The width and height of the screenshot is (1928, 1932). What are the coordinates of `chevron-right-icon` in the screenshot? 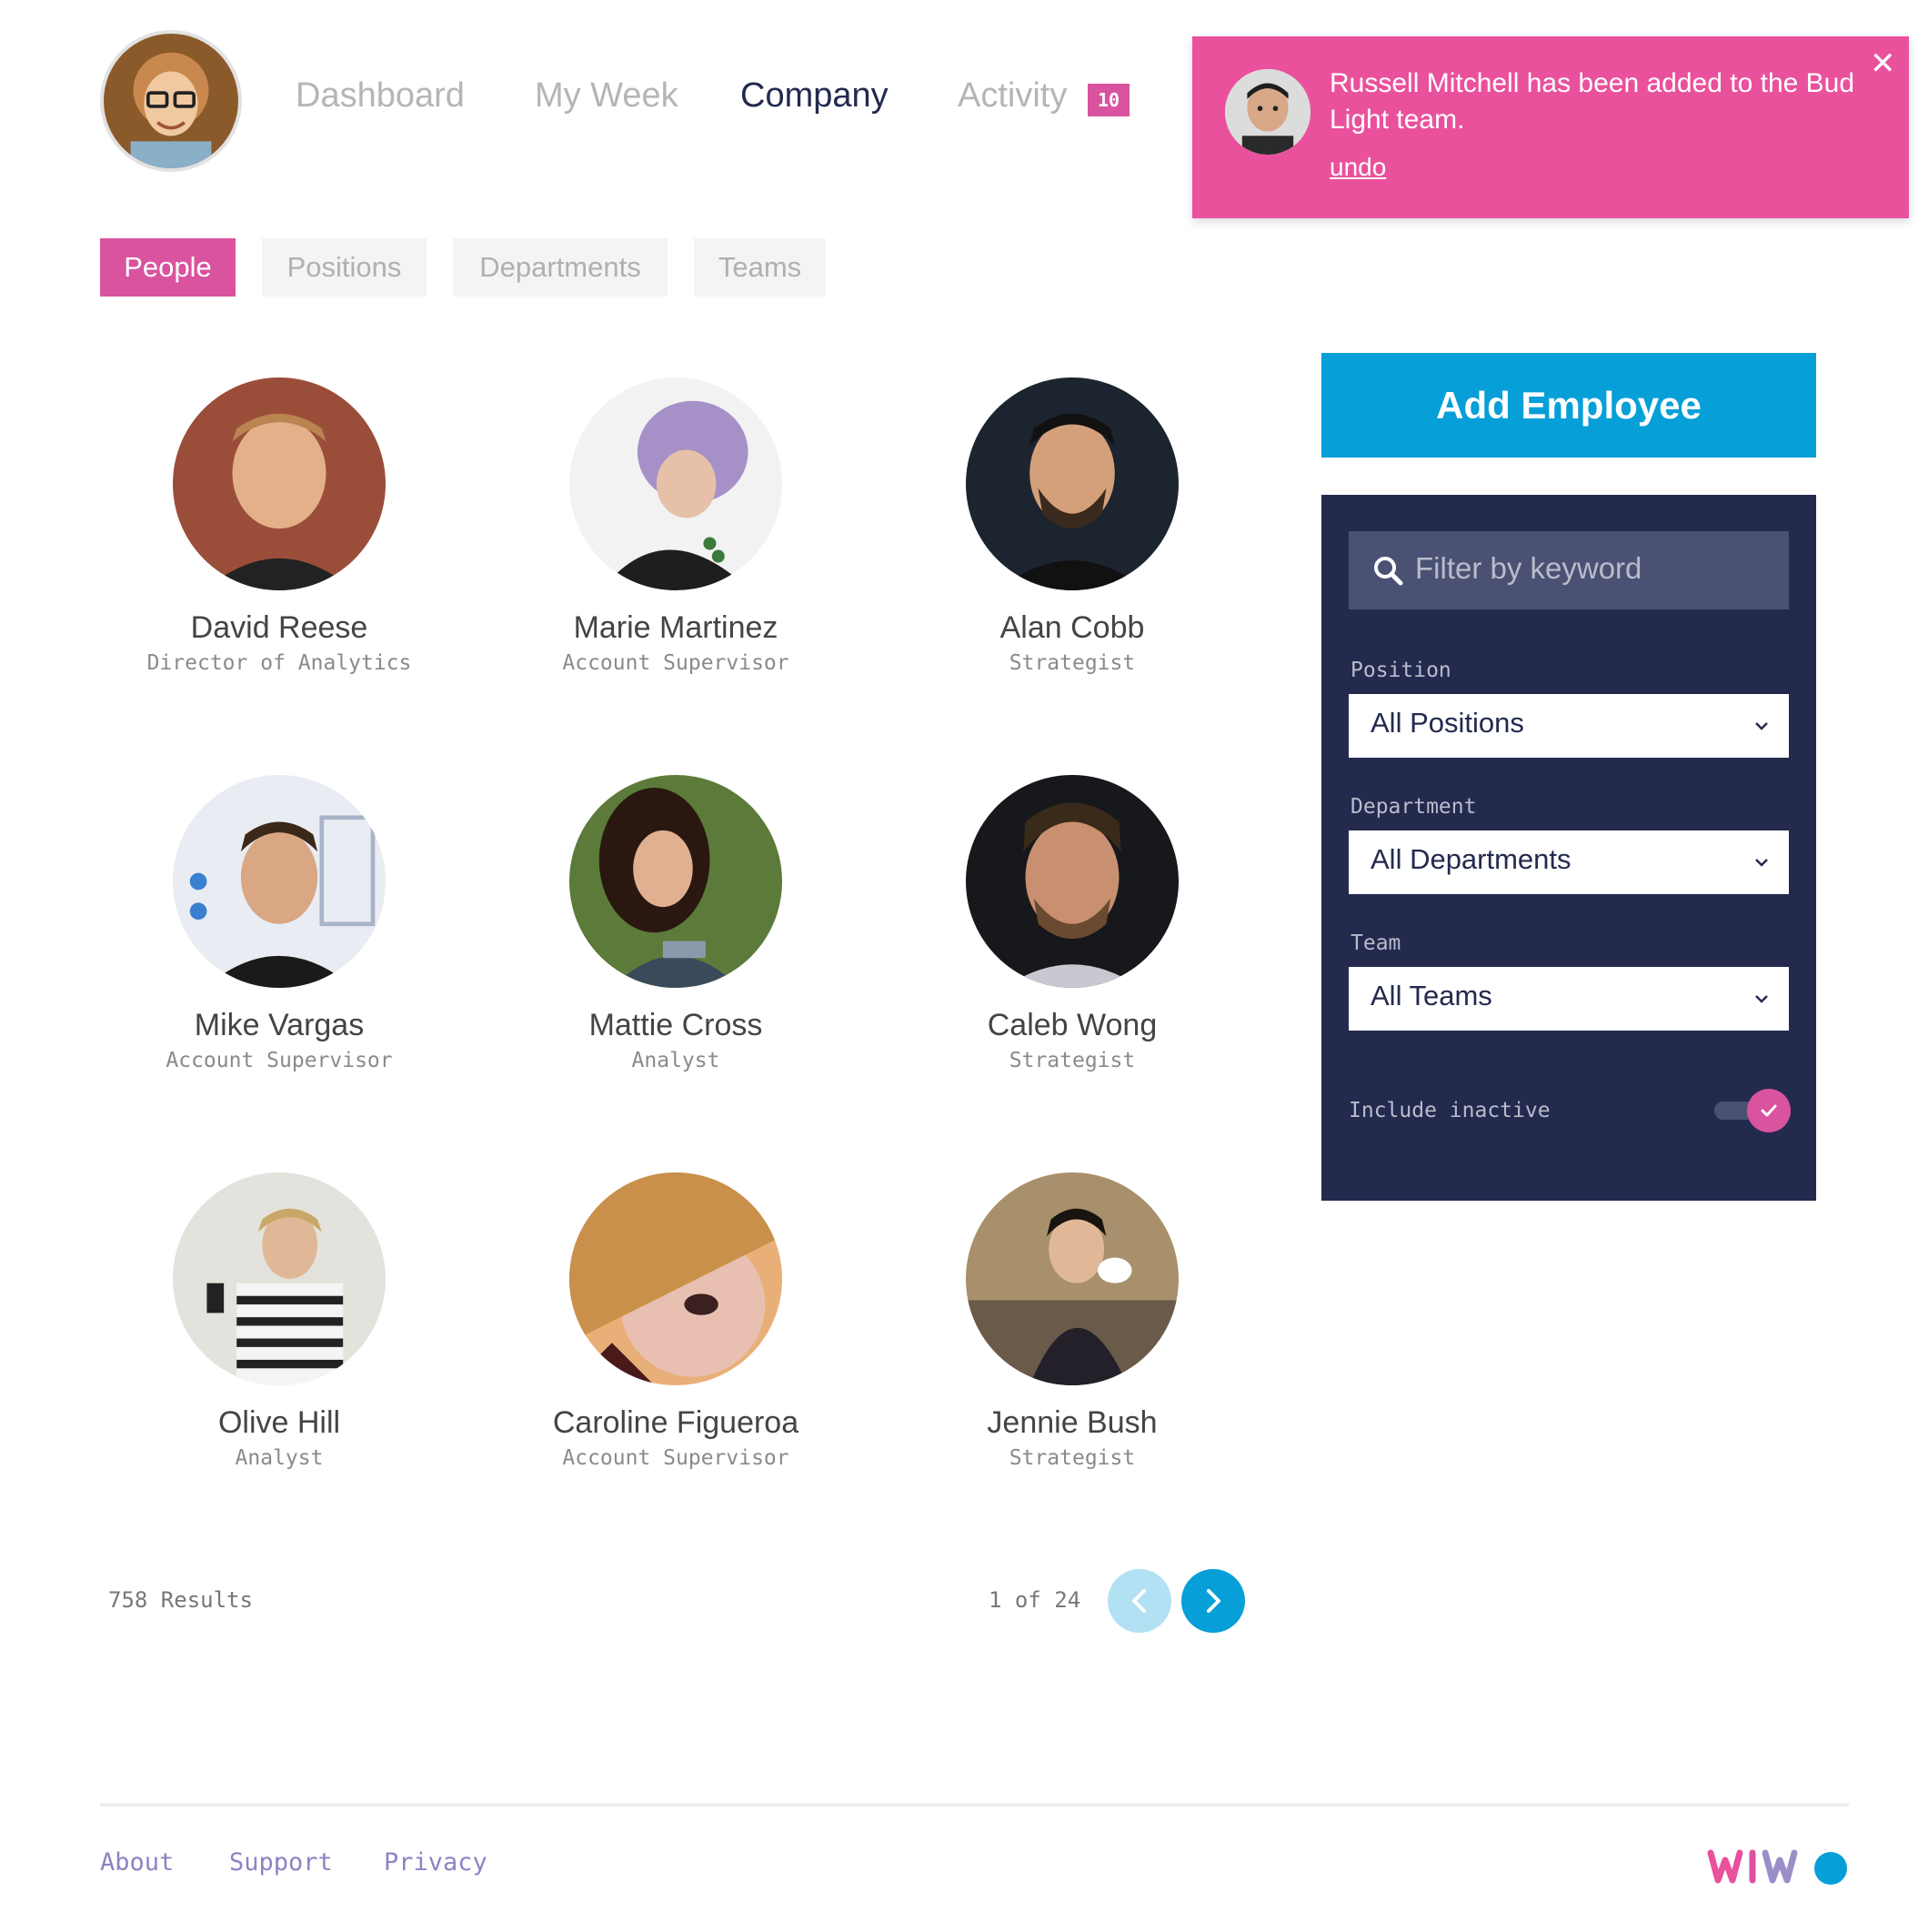 It's located at (1213, 1601).